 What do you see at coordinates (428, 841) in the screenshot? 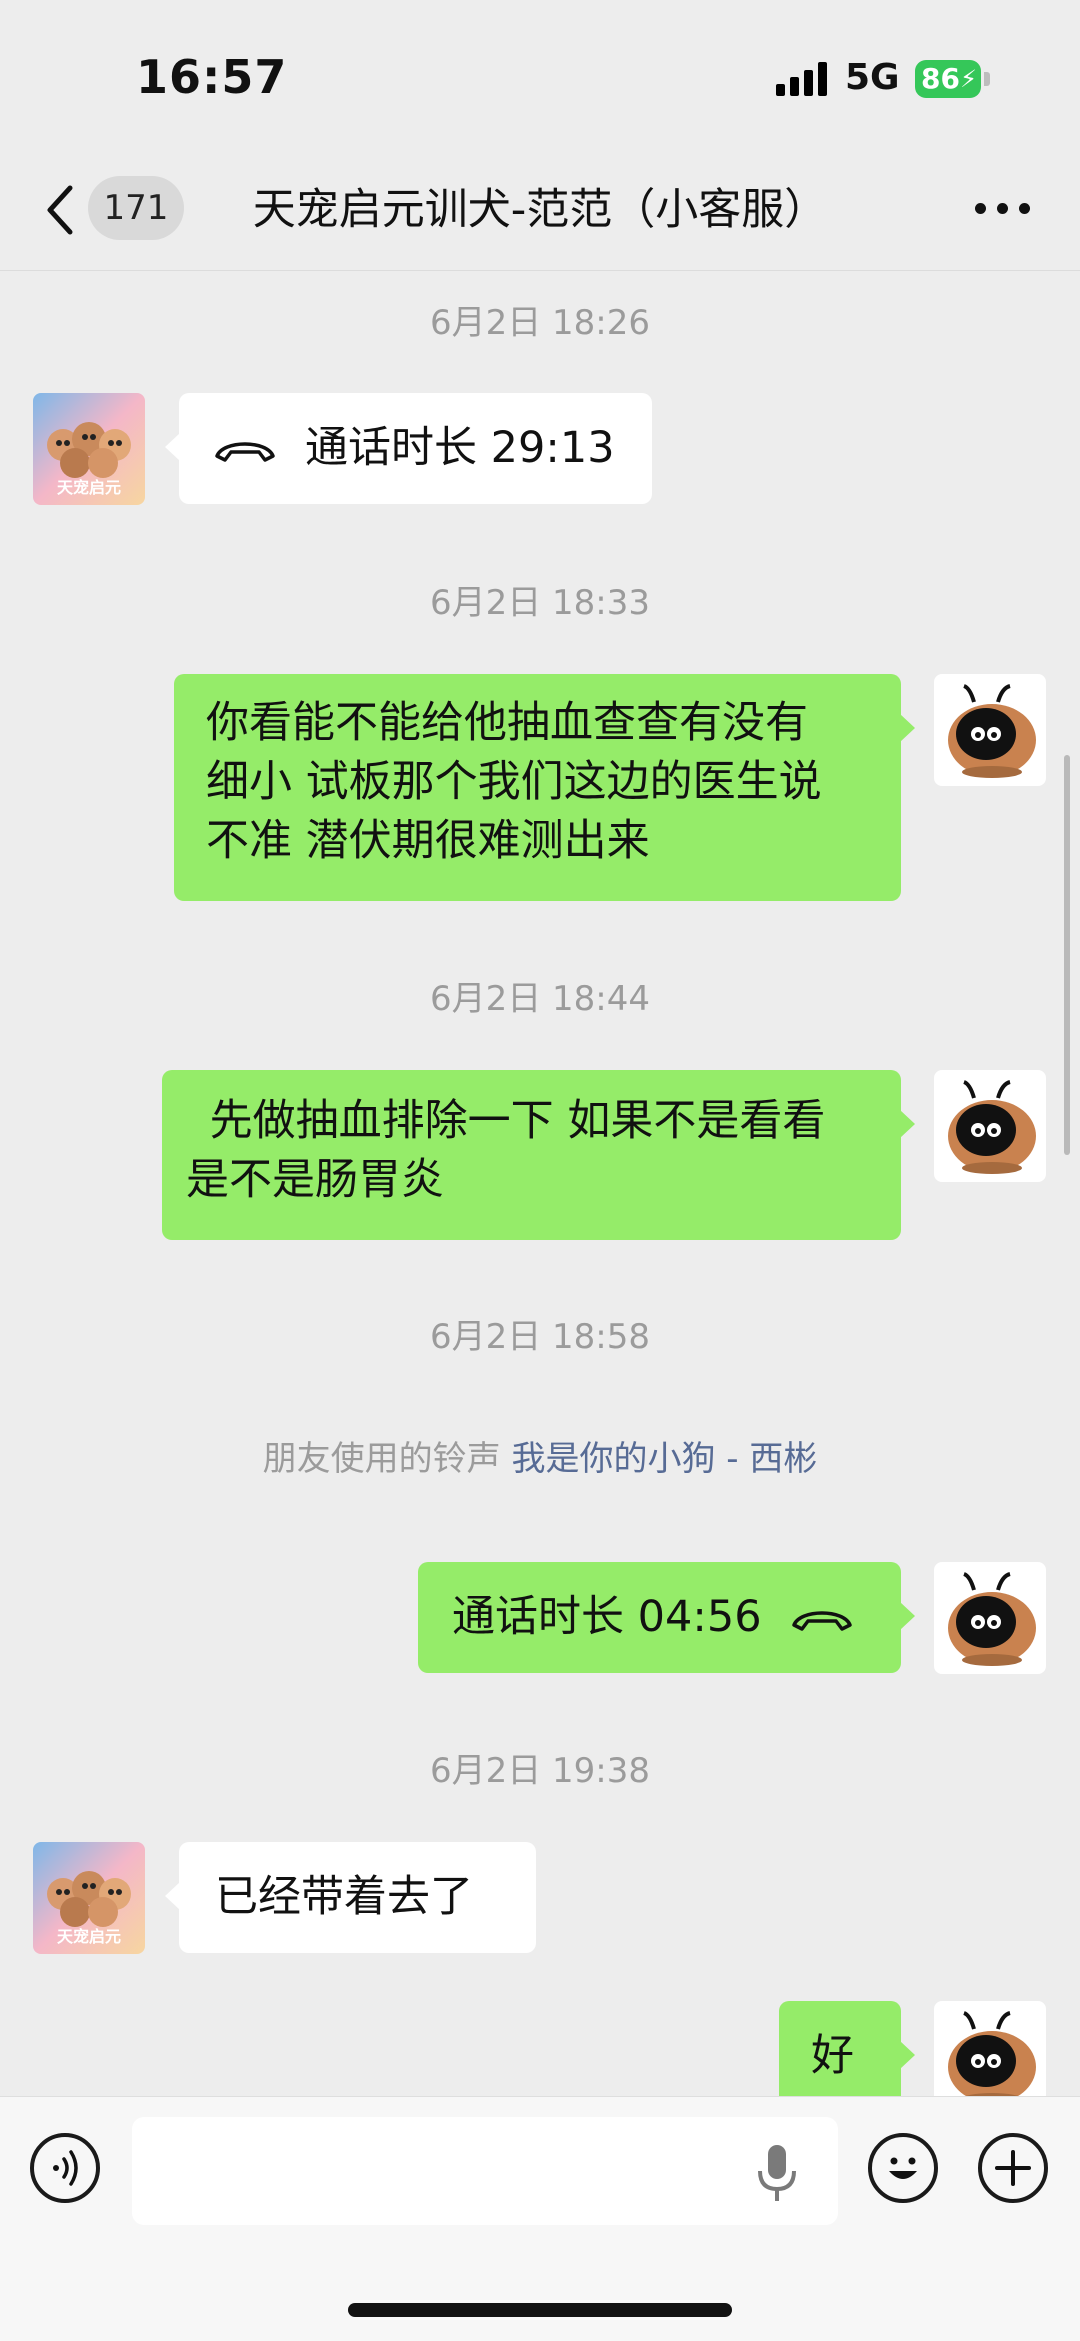
I see `message-line: 不准 潜伏期很难测出来` at bounding box center [428, 841].